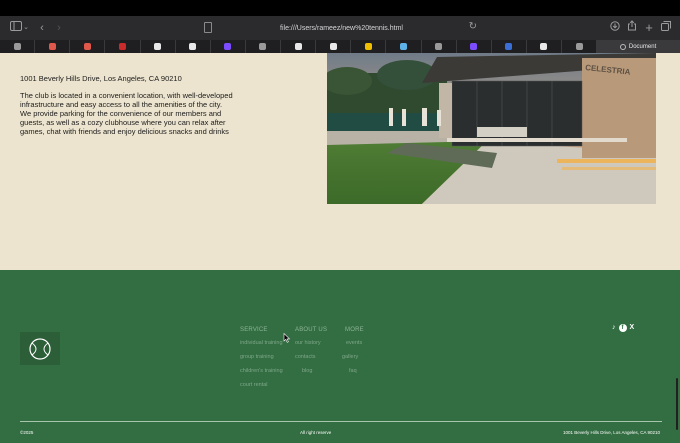 This screenshot has height=443, width=680. What do you see at coordinates (354, 371) in the screenshot?
I see `footer-link: faq` at bounding box center [354, 371].